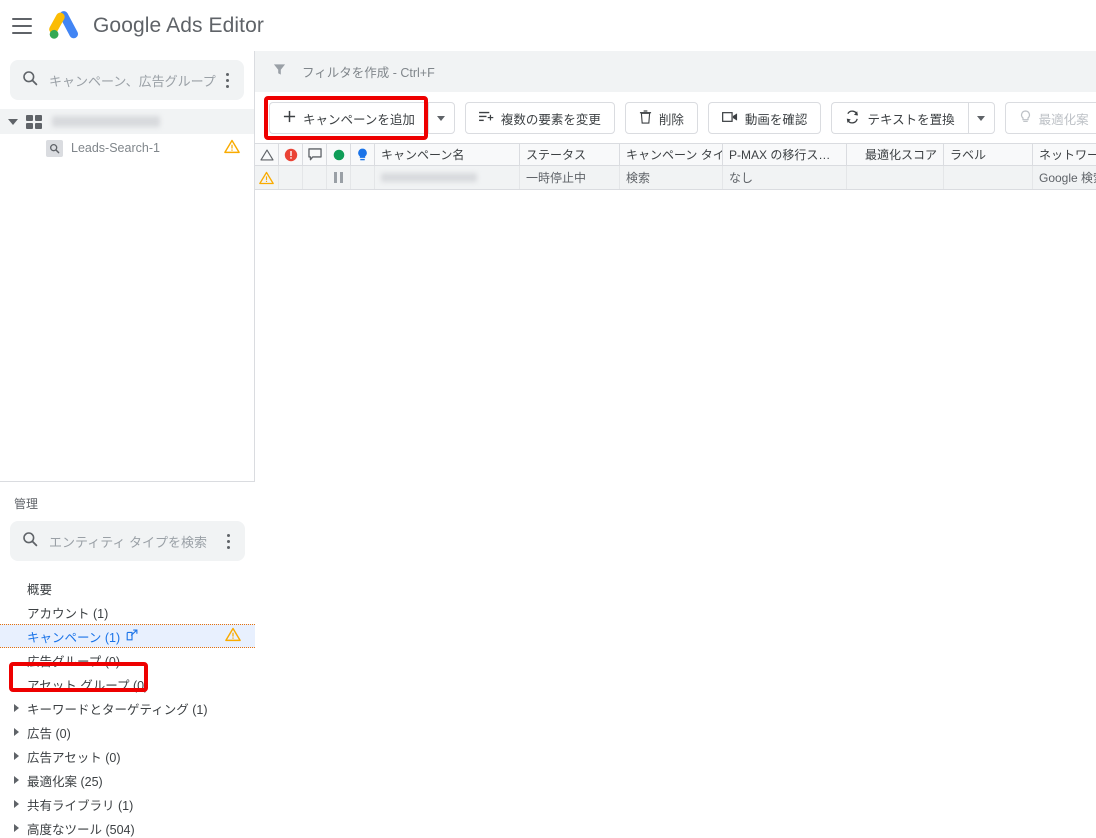 The width and height of the screenshot is (1096, 838). Describe the element at coordinates (486, 118) in the screenshot. I see `bulk-edit-icon` at that location.